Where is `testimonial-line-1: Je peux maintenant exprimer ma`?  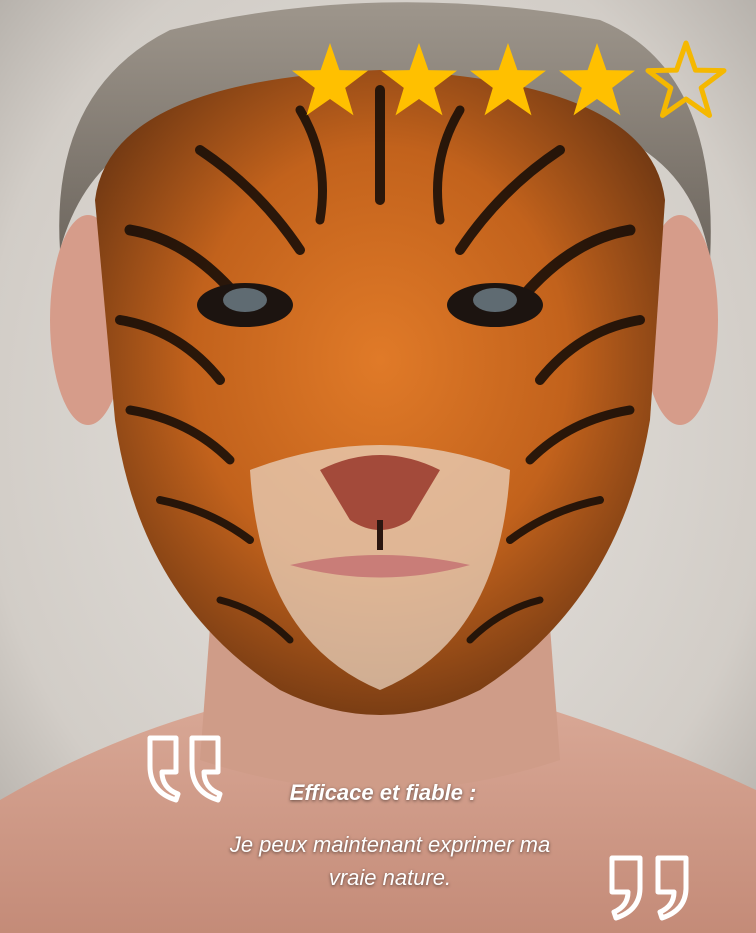
testimonial-line-1: Je peux maintenant exprimer ma is located at coordinates (390, 844).